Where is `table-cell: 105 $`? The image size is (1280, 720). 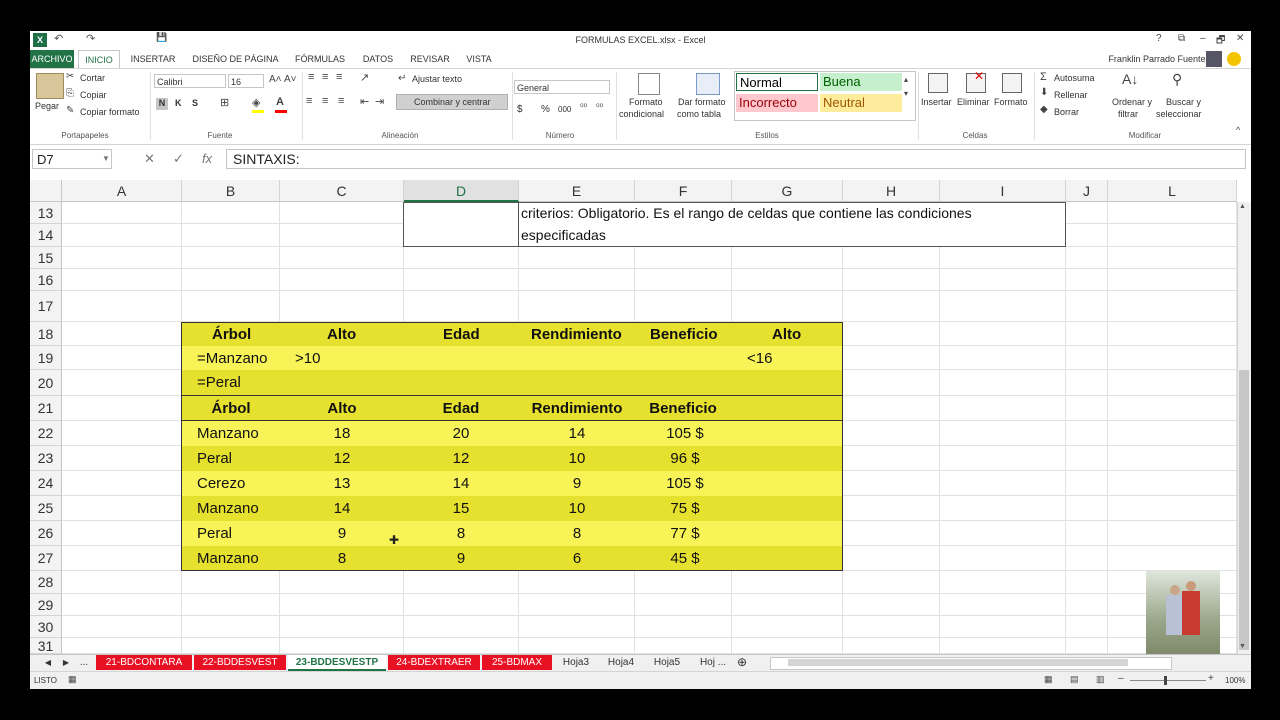
table-cell: 105 $ is located at coordinates (685, 433).